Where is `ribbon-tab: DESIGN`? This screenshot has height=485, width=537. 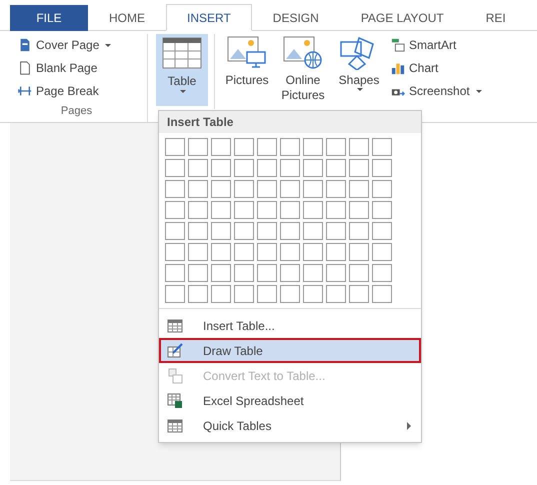 ribbon-tab: DESIGN is located at coordinates (296, 17).